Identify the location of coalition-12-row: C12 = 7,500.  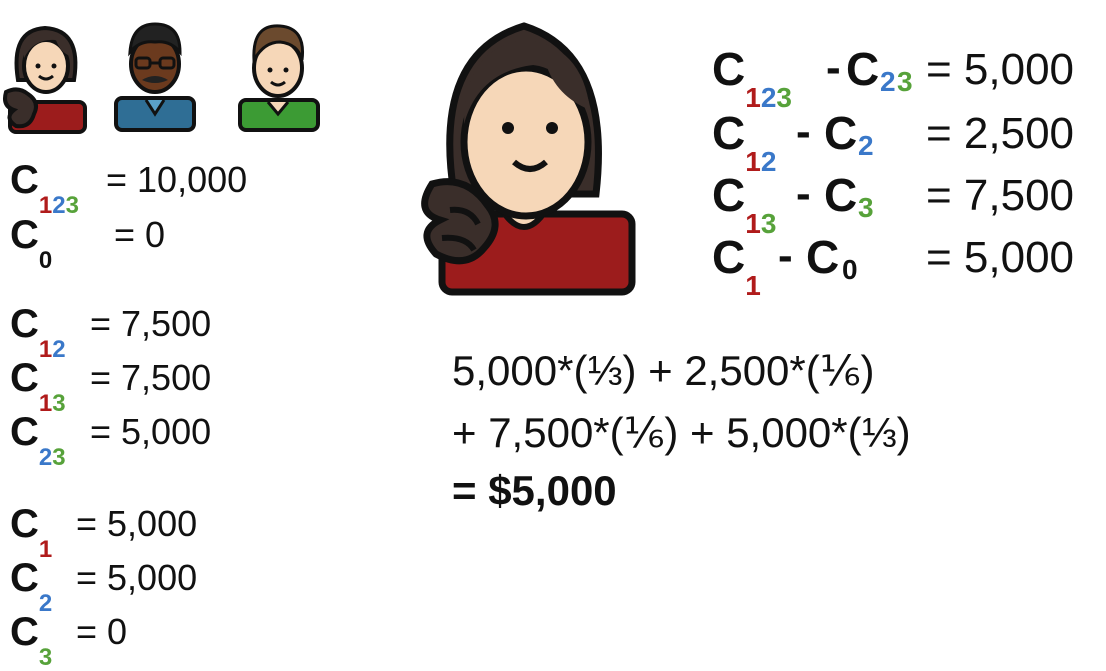
(110, 332).